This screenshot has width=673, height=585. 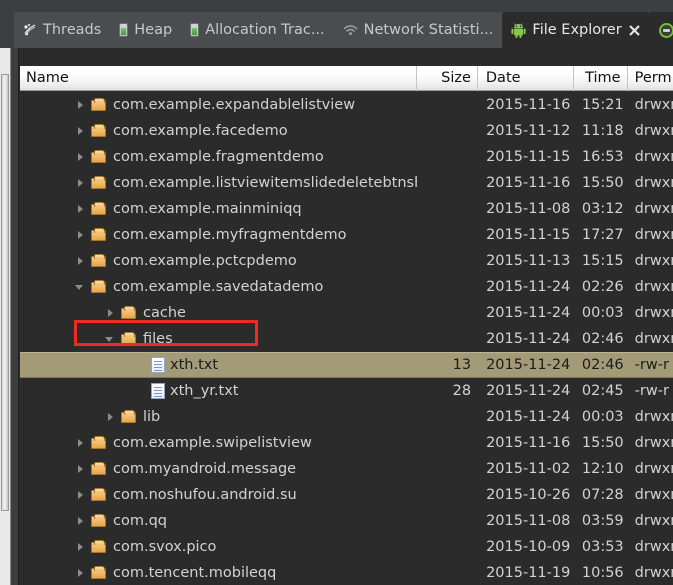 What do you see at coordinates (218, 235) in the screenshot?
I see `cell-name: com.example.myfragmentdemo` at bounding box center [218, 235].